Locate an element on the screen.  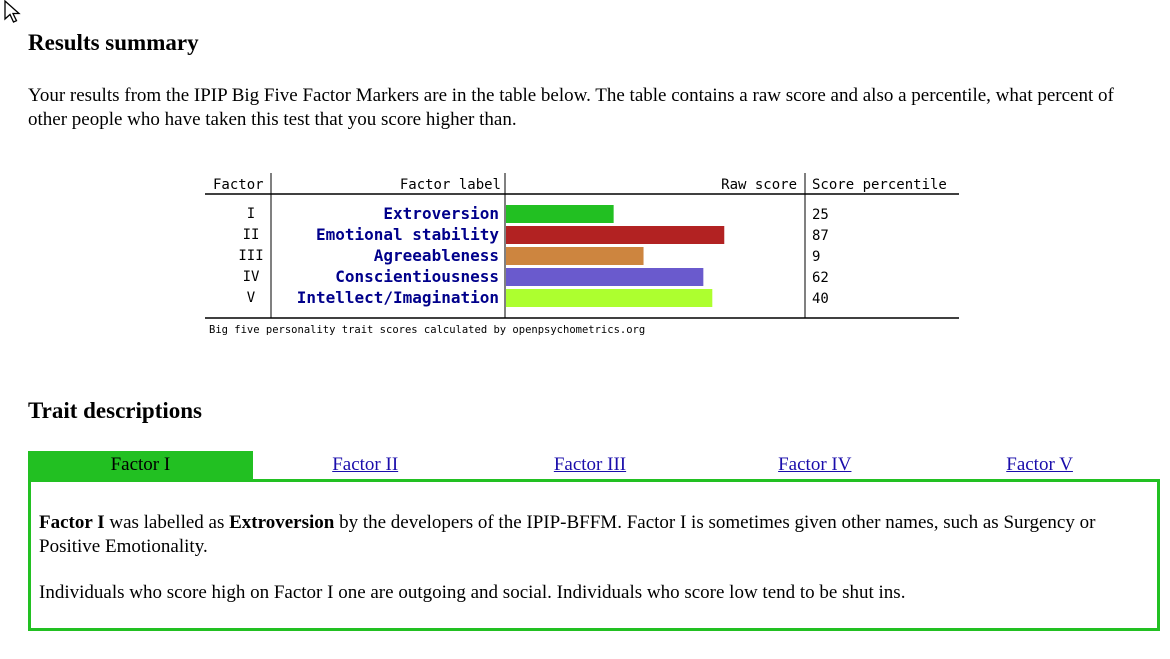
factor-label: Emotional stability is located at coordinates (407, 234).